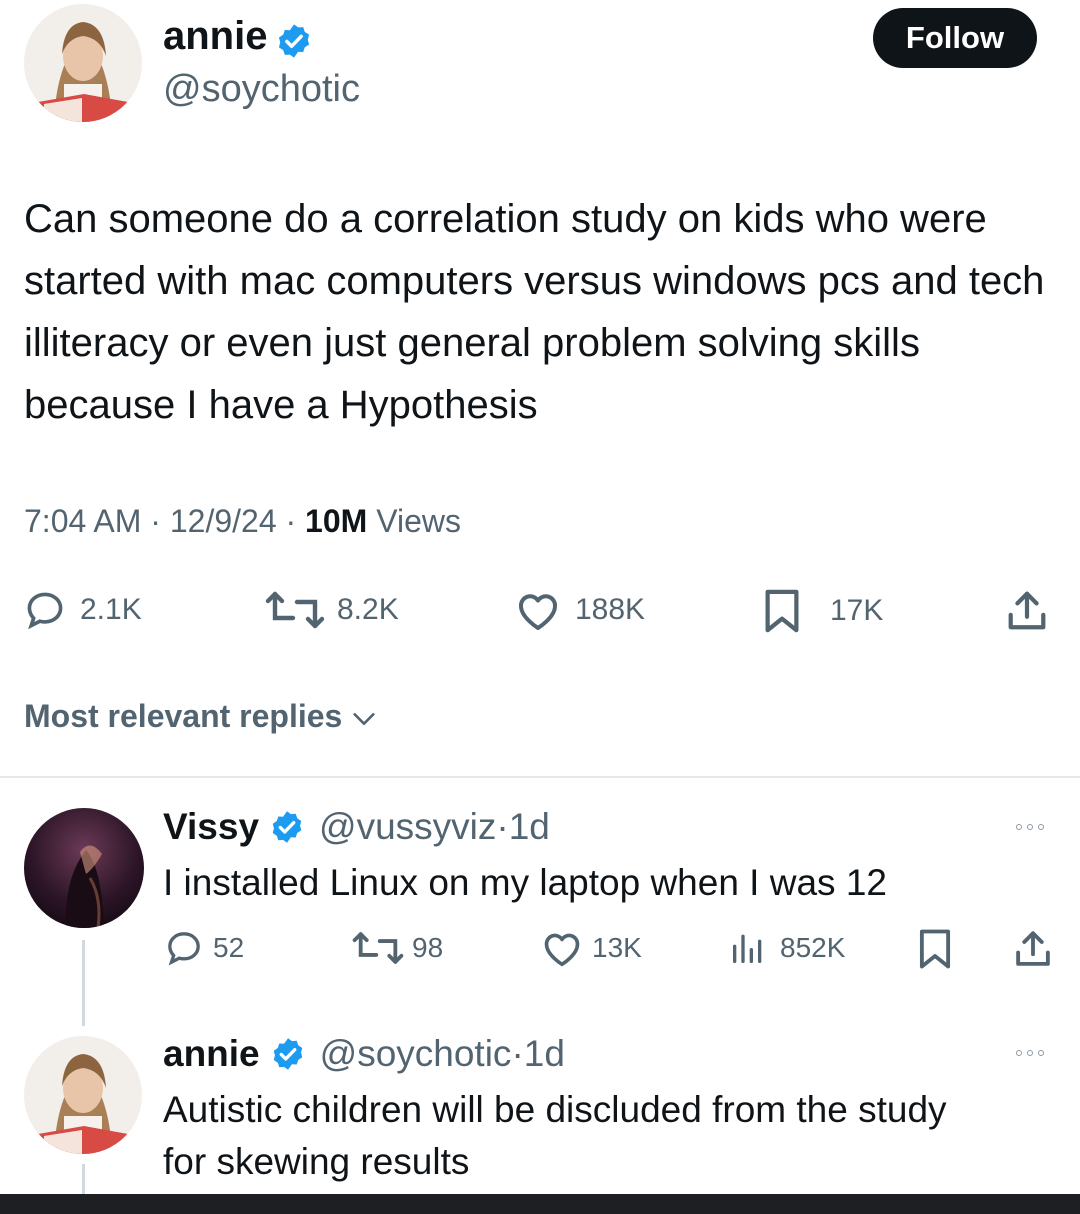 Image resolution: width=1080 pixels, height=1214 pixels. What do you see at coordinates (183, 716) in the screenshot?
I see `replies-sort-label: Most relevant replies` at bounding box center [183, 716].